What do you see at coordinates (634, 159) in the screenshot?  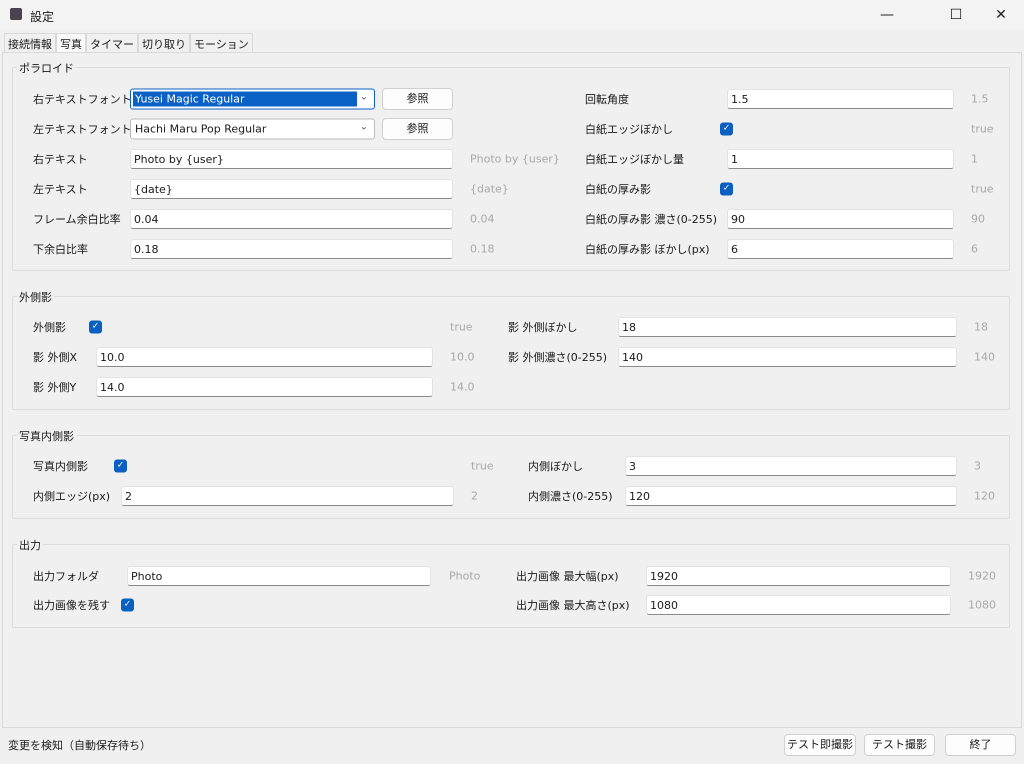 I see `edge-blur-amount-label: 白紙エッジぼかし量` at bounding box center [634, 159].